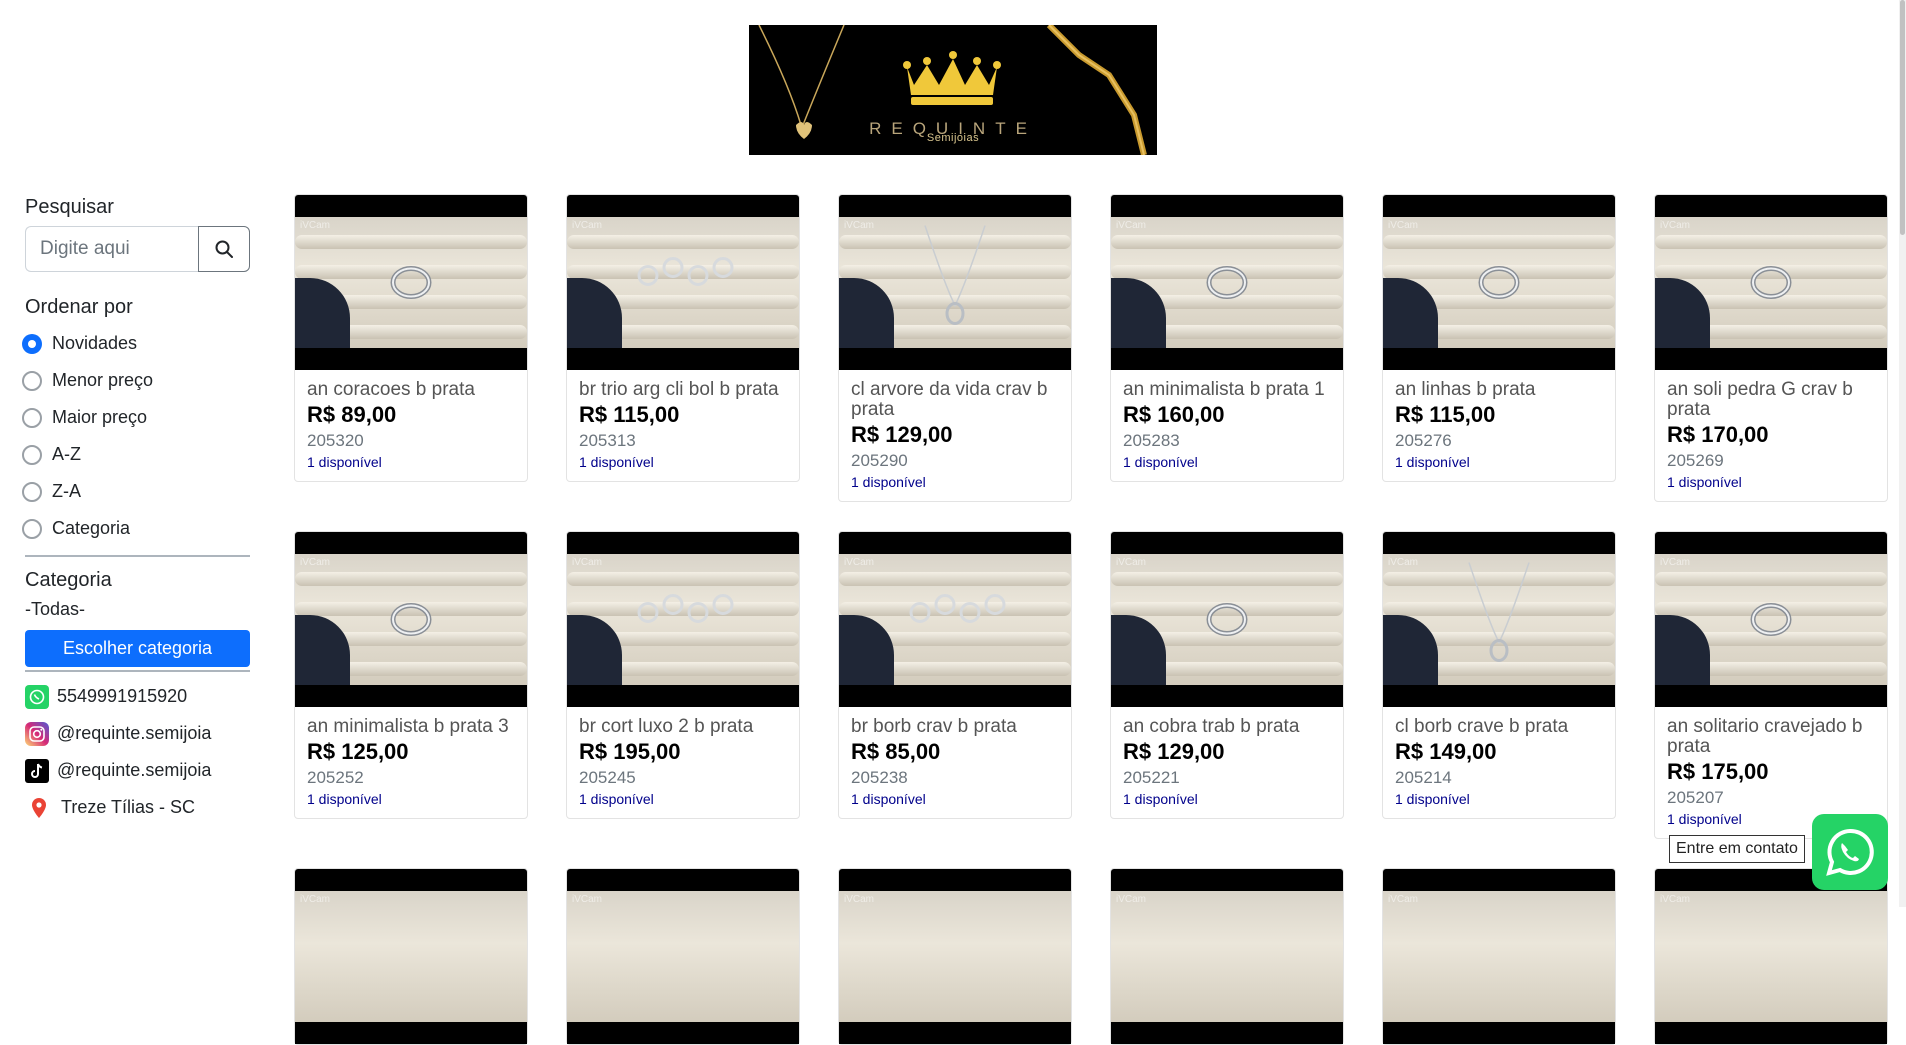 The height and width of the screenshot is (1045, 1906). Describe the element at coordinates (1737, 849) in the screenshot. I see `whatsapp-tooltip: Entre em contato` at that location.